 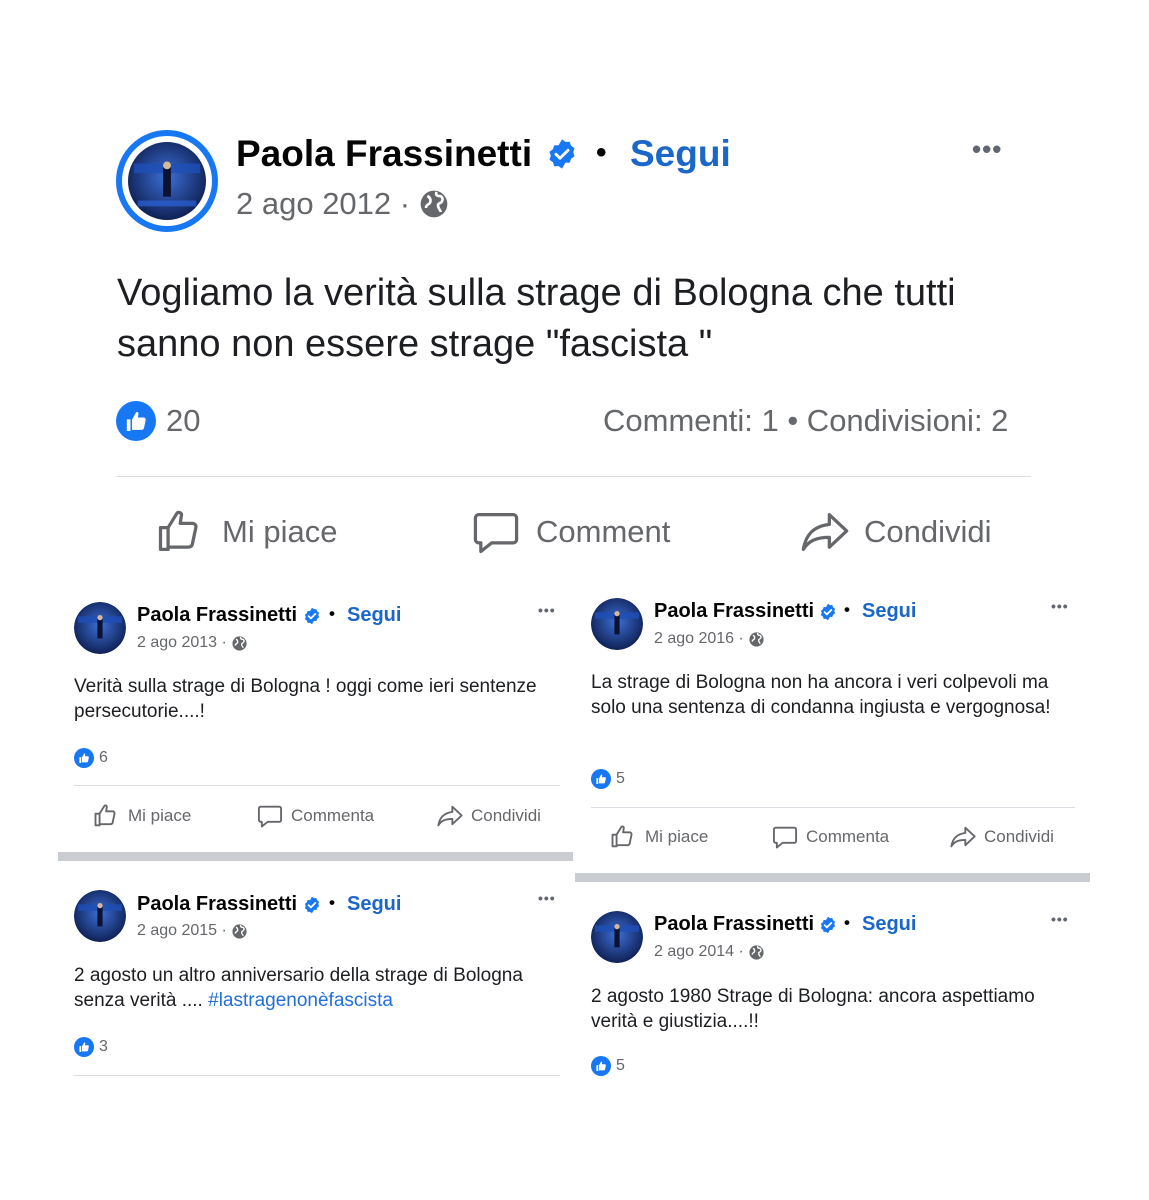 I want to click on hashtag-link: #lastragenonèfascista, so click(x=300, y=1000).